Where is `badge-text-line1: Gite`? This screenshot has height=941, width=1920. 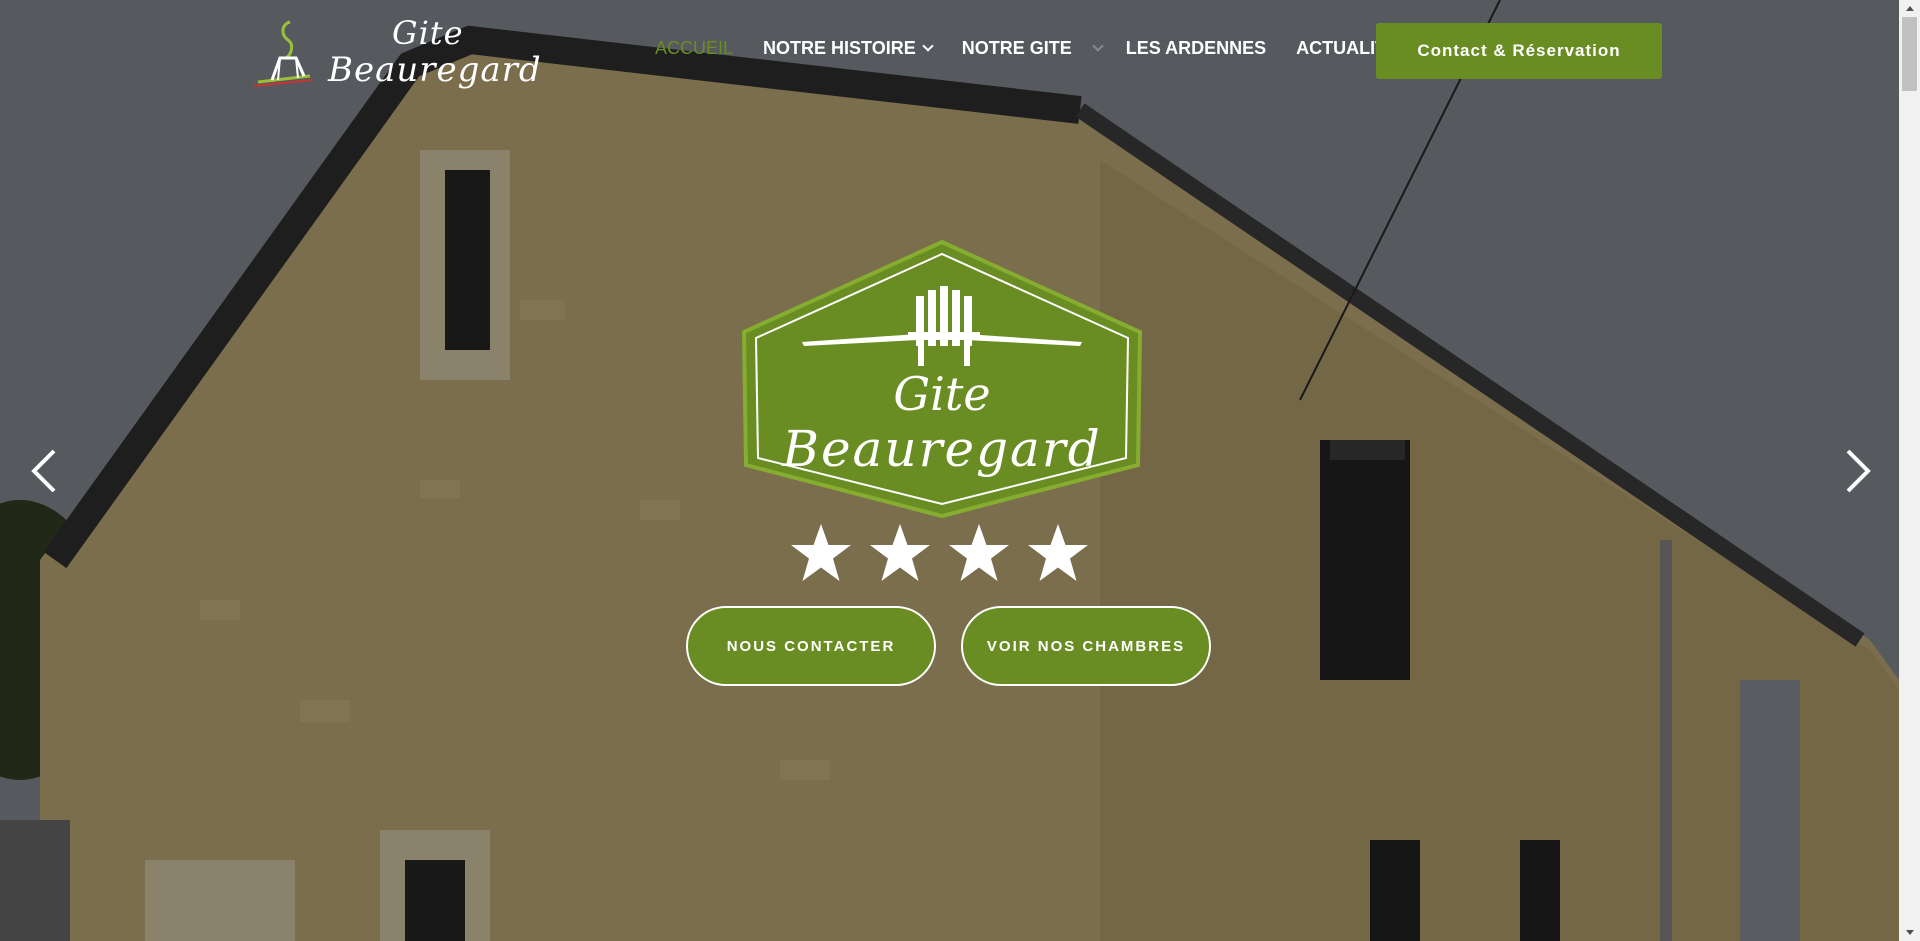
badge-text-line1: Gite is located at coordinates (941, 394).